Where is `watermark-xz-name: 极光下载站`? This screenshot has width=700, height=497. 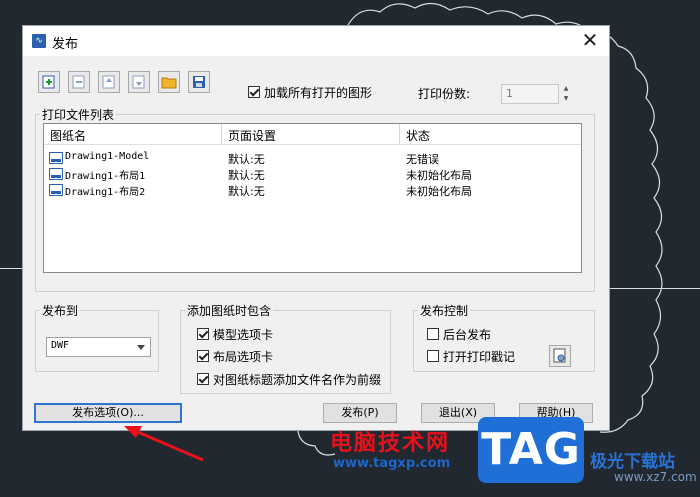 watermark-xz-name: 极光下载站 is located at coordinates (632, 462).